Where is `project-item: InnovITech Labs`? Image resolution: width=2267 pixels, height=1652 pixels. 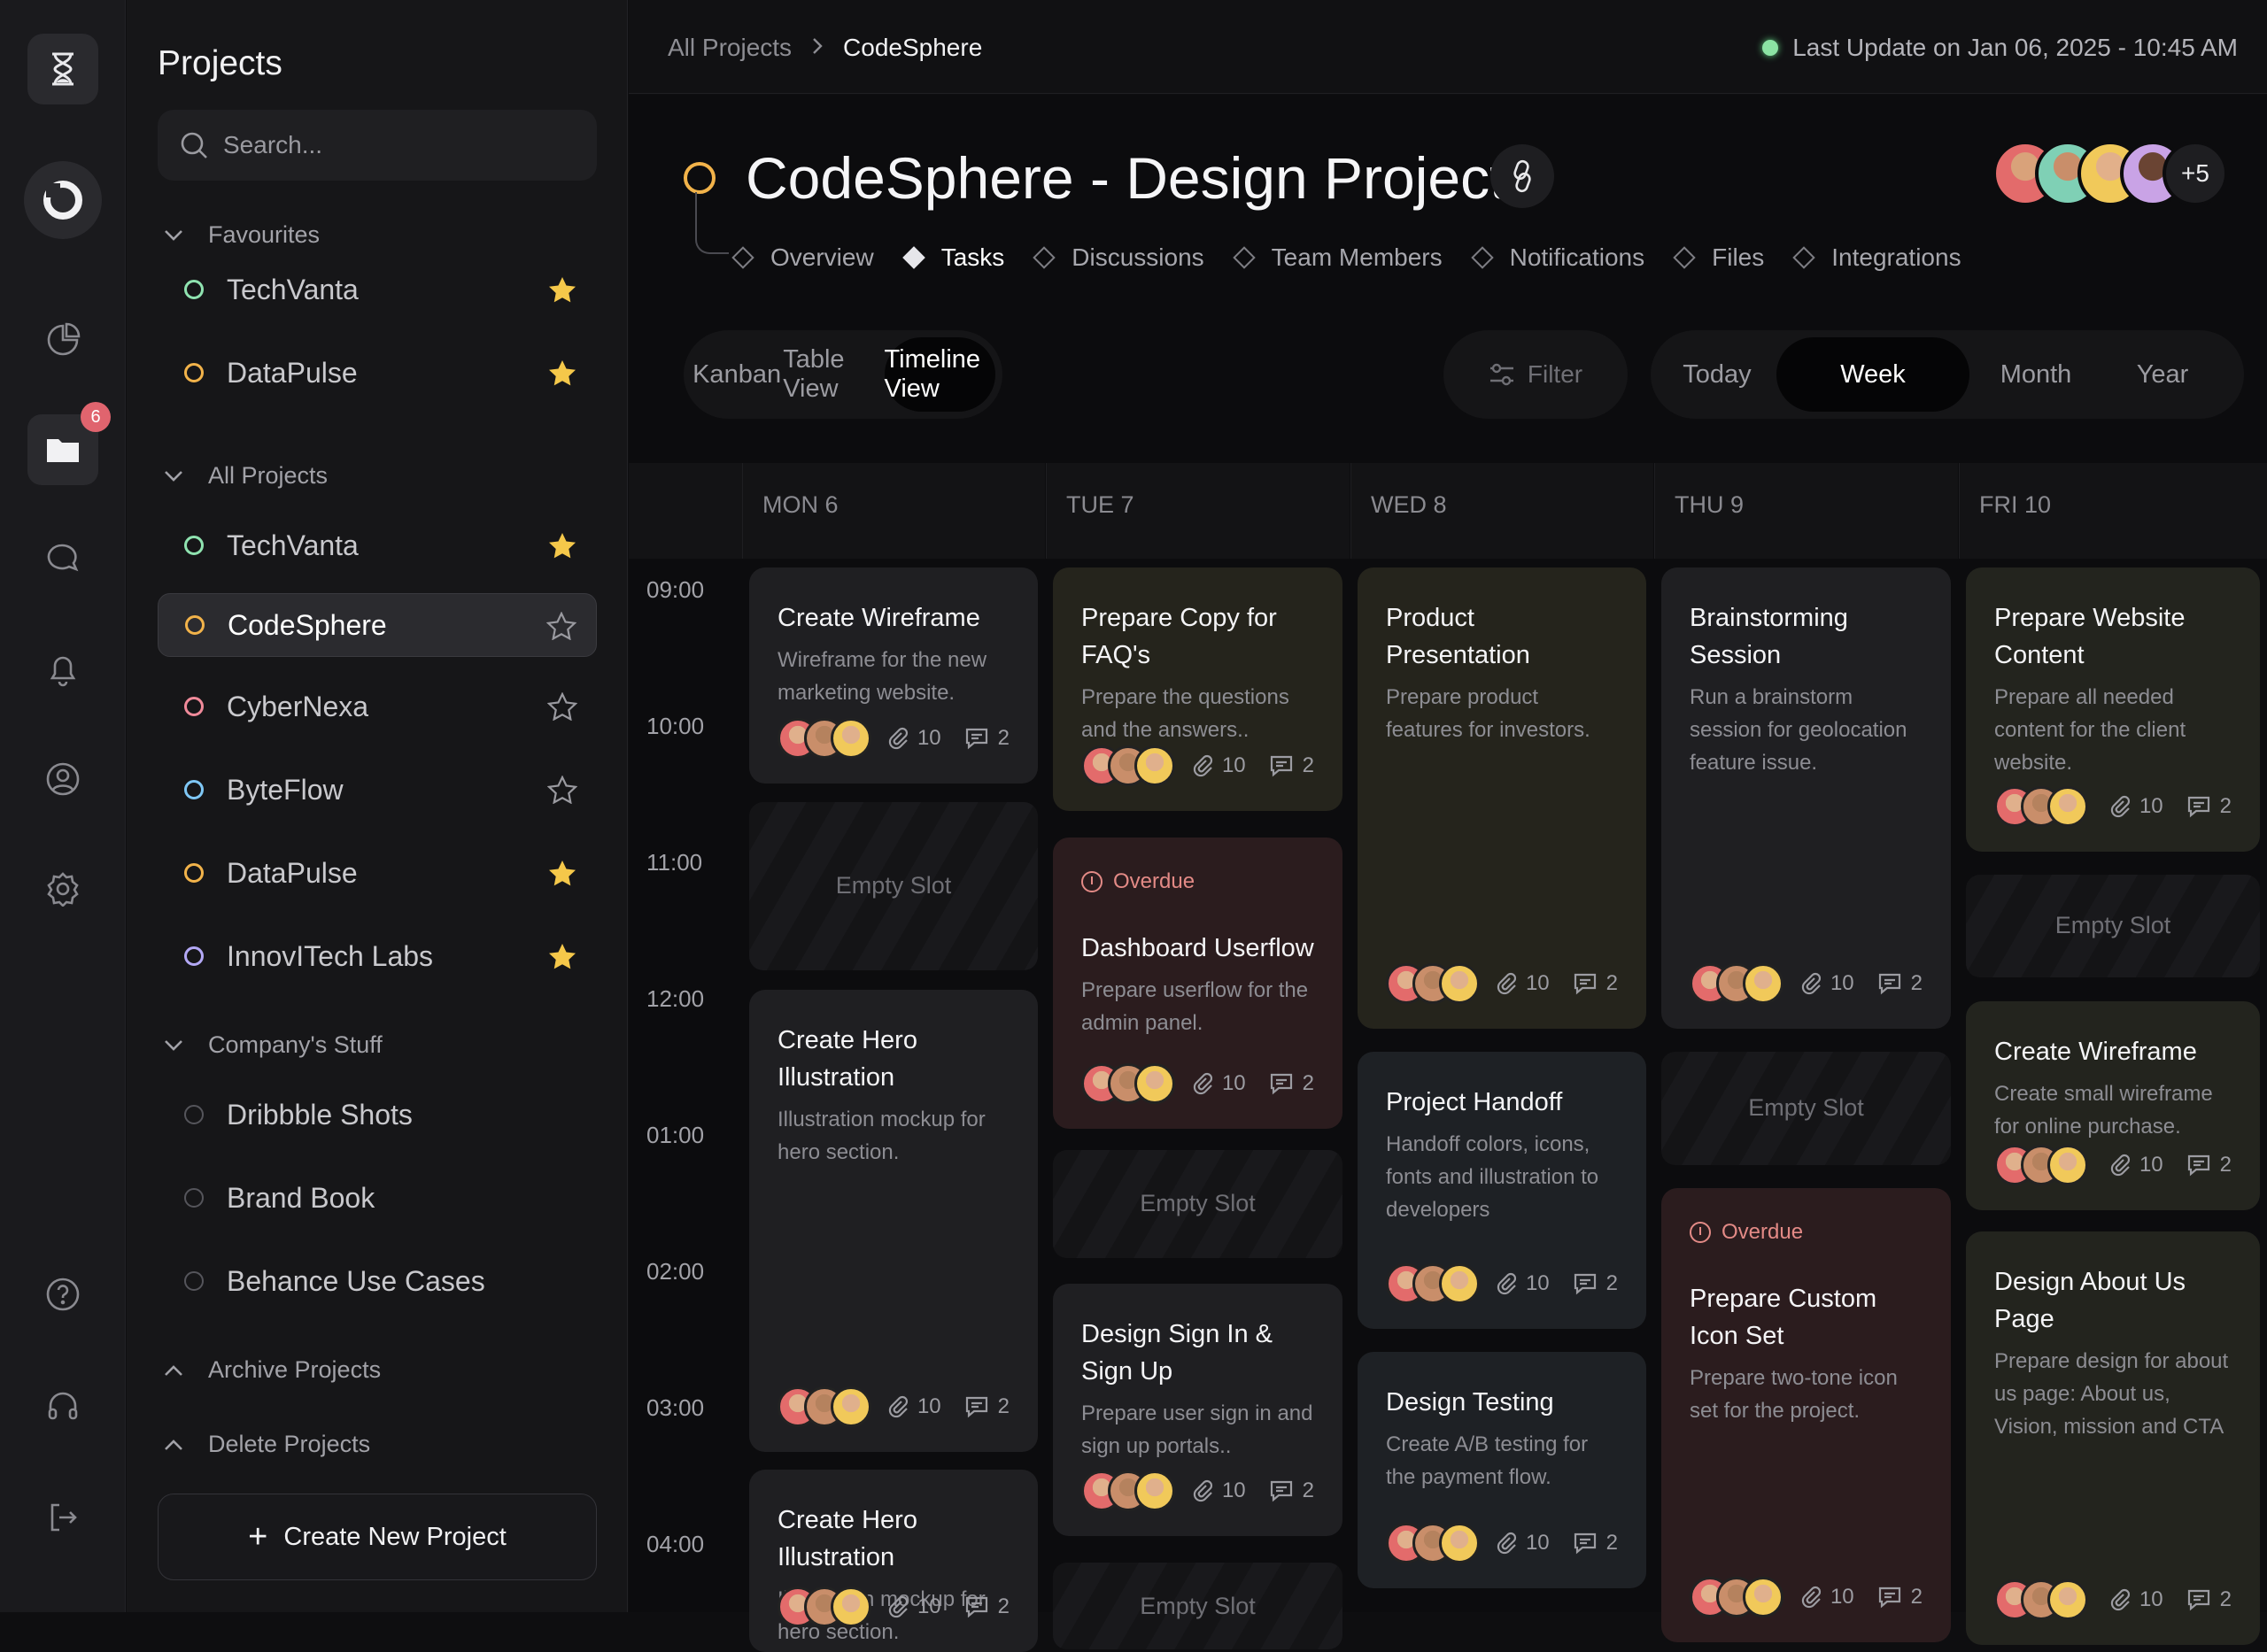 project-item: InnovITech Labs is located at coordinates (377, 956).